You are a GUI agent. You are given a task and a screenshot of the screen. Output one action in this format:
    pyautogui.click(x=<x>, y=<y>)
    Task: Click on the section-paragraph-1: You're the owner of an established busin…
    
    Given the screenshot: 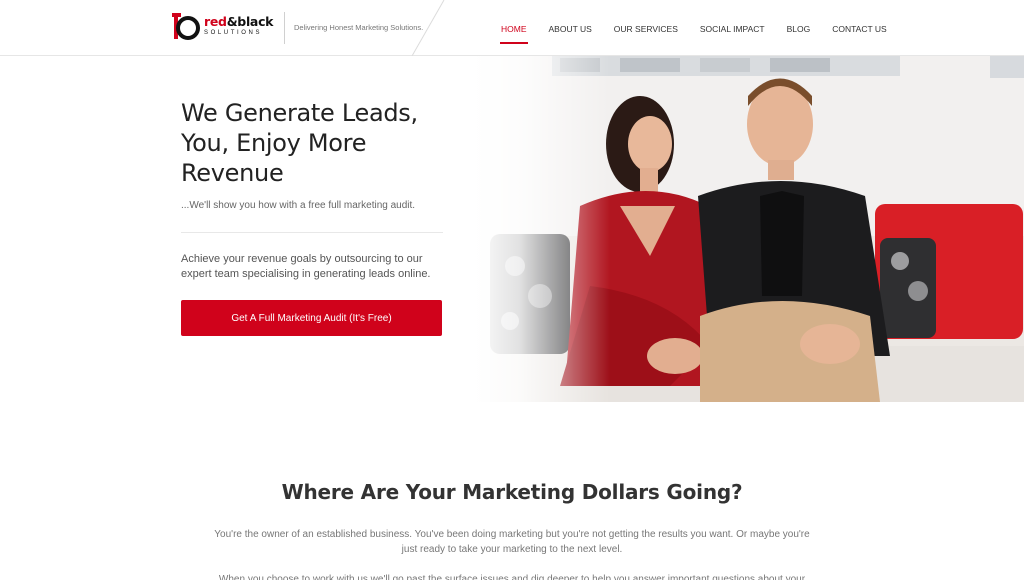 What is the action you would take?
    pyautogui.click(x=512, y=542)
    